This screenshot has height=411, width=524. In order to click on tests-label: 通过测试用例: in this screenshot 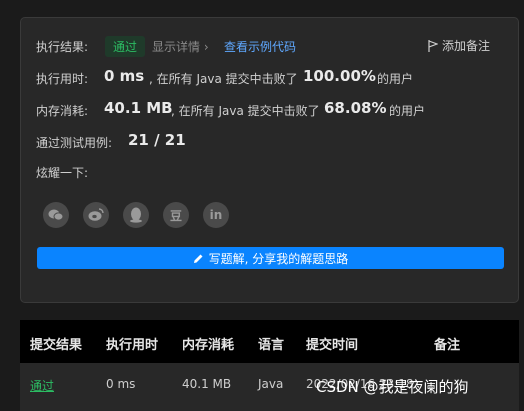, I will do `click(74, 143)`.